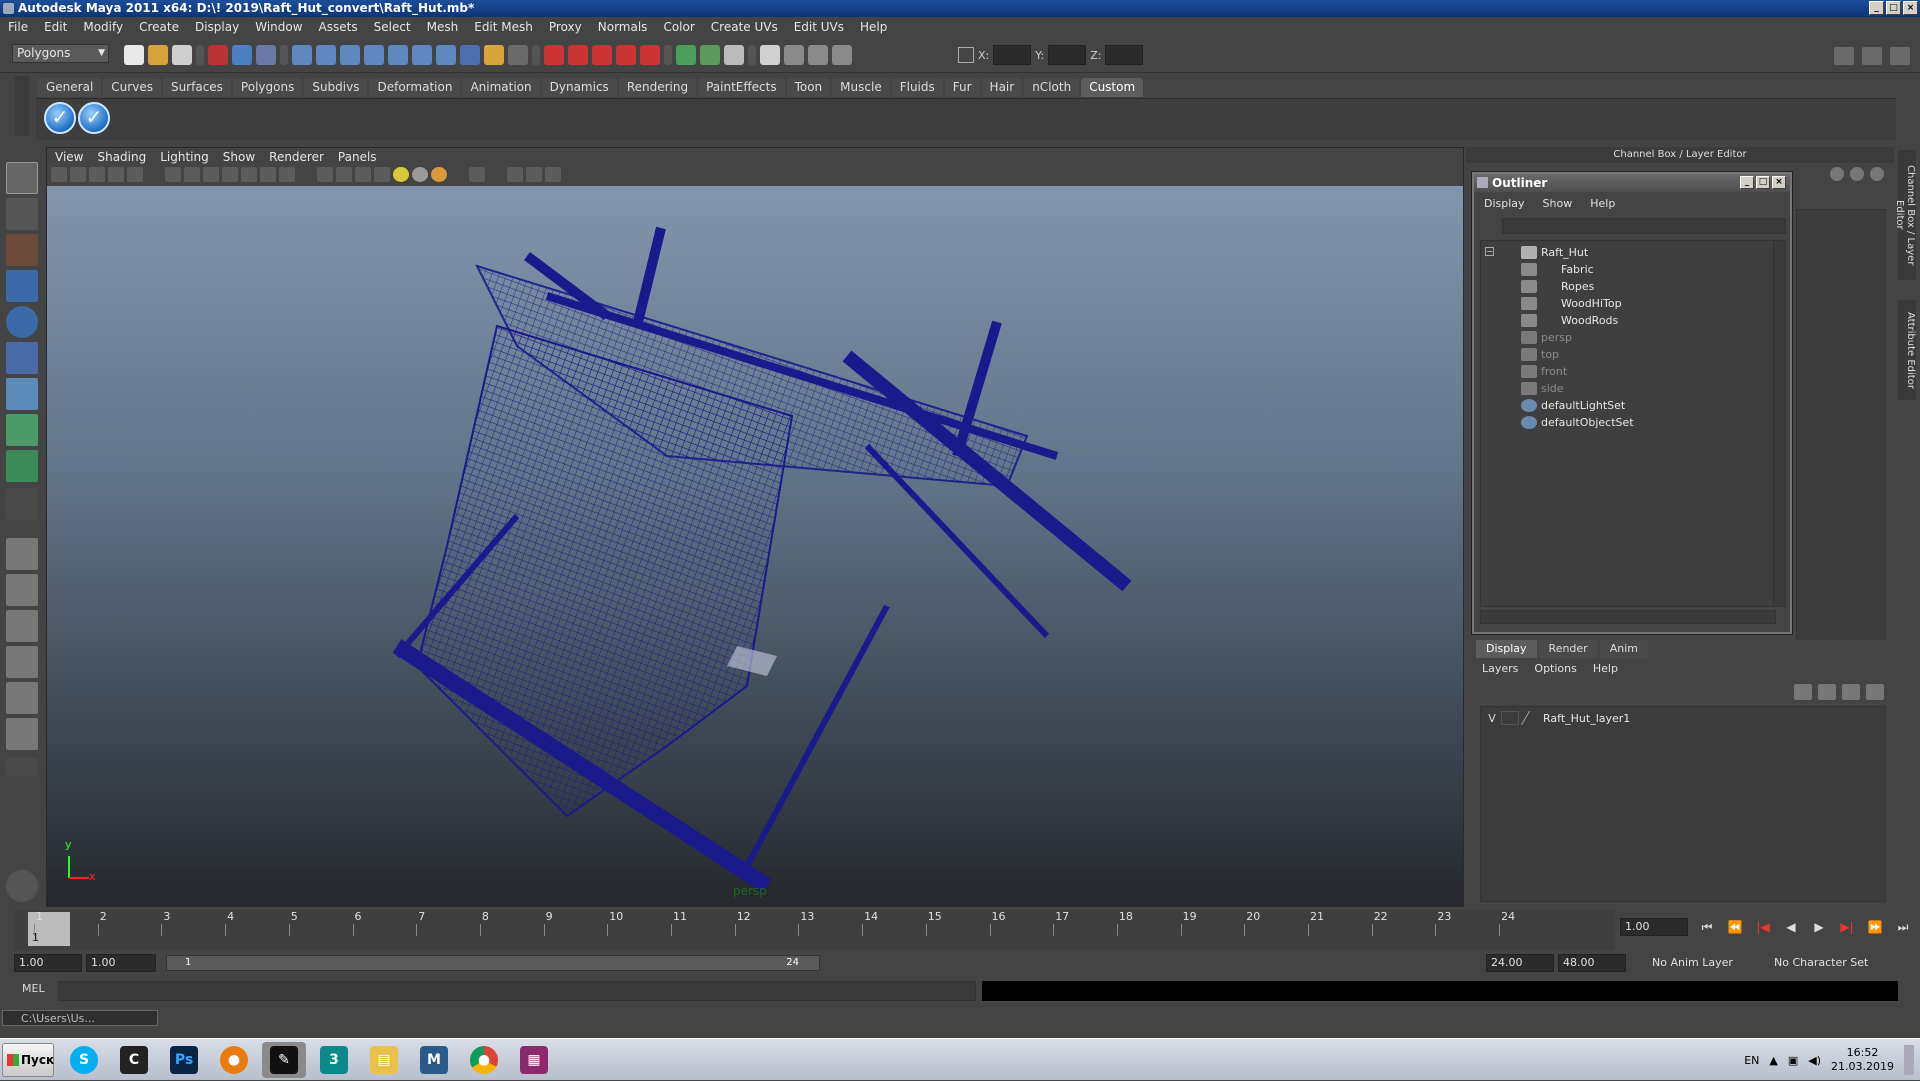 Image resolution: width=1920 pixels, height=1081 pixels. What do you see at coordinates (565, 27) in the screenshot?
I see `menu-proxy: Proxy` at bounding box center [565, 27].